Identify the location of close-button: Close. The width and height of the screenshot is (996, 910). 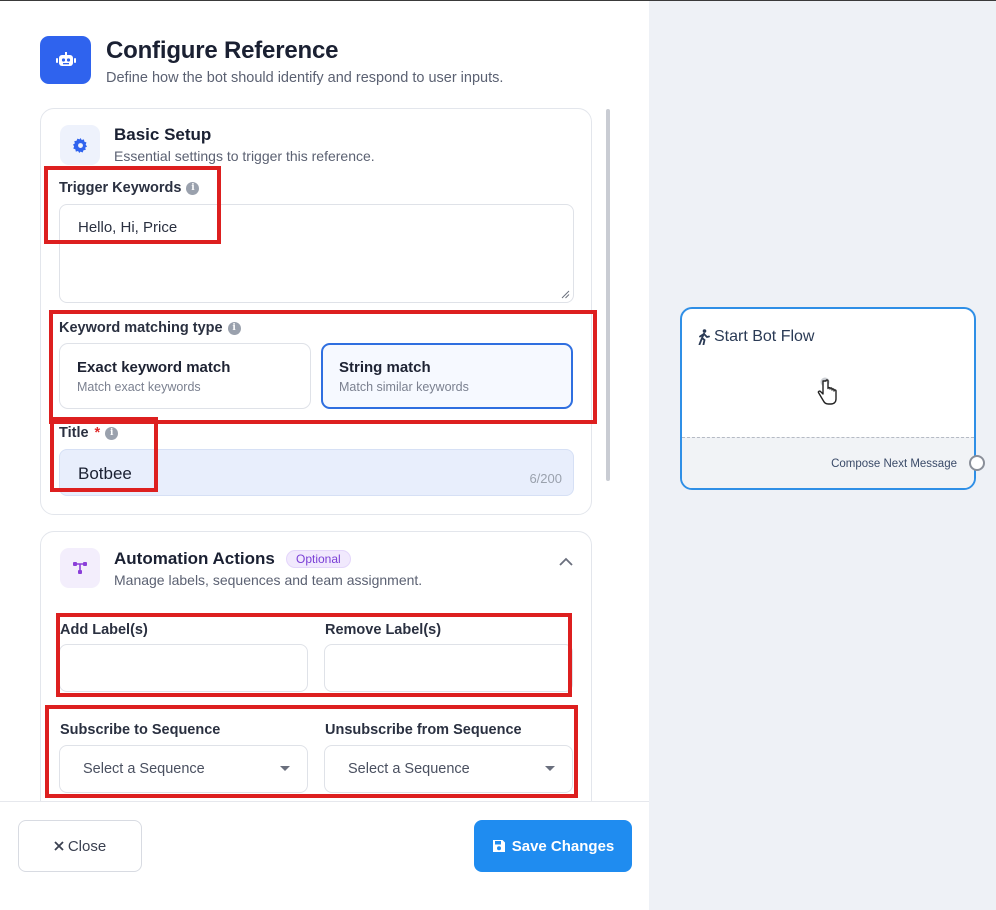
(80, 846).